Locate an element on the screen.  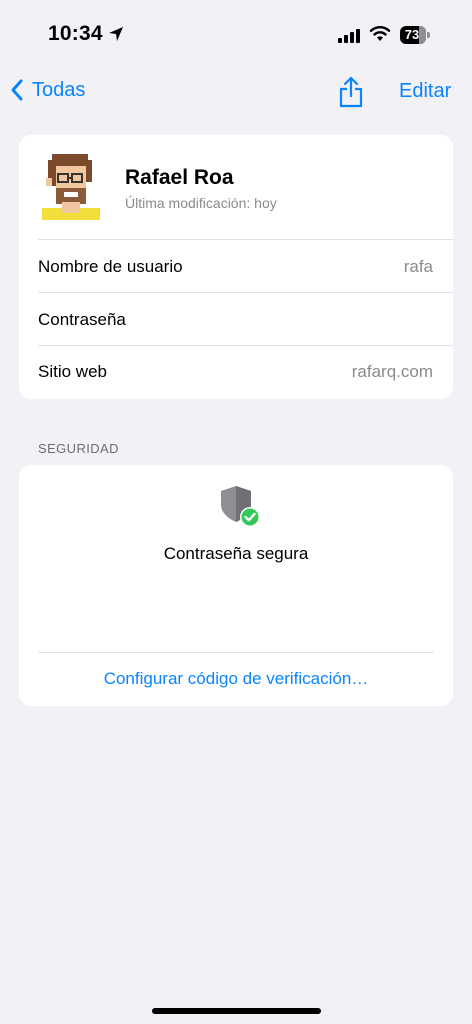
home-indicator is located at coordinates (236, 1011).